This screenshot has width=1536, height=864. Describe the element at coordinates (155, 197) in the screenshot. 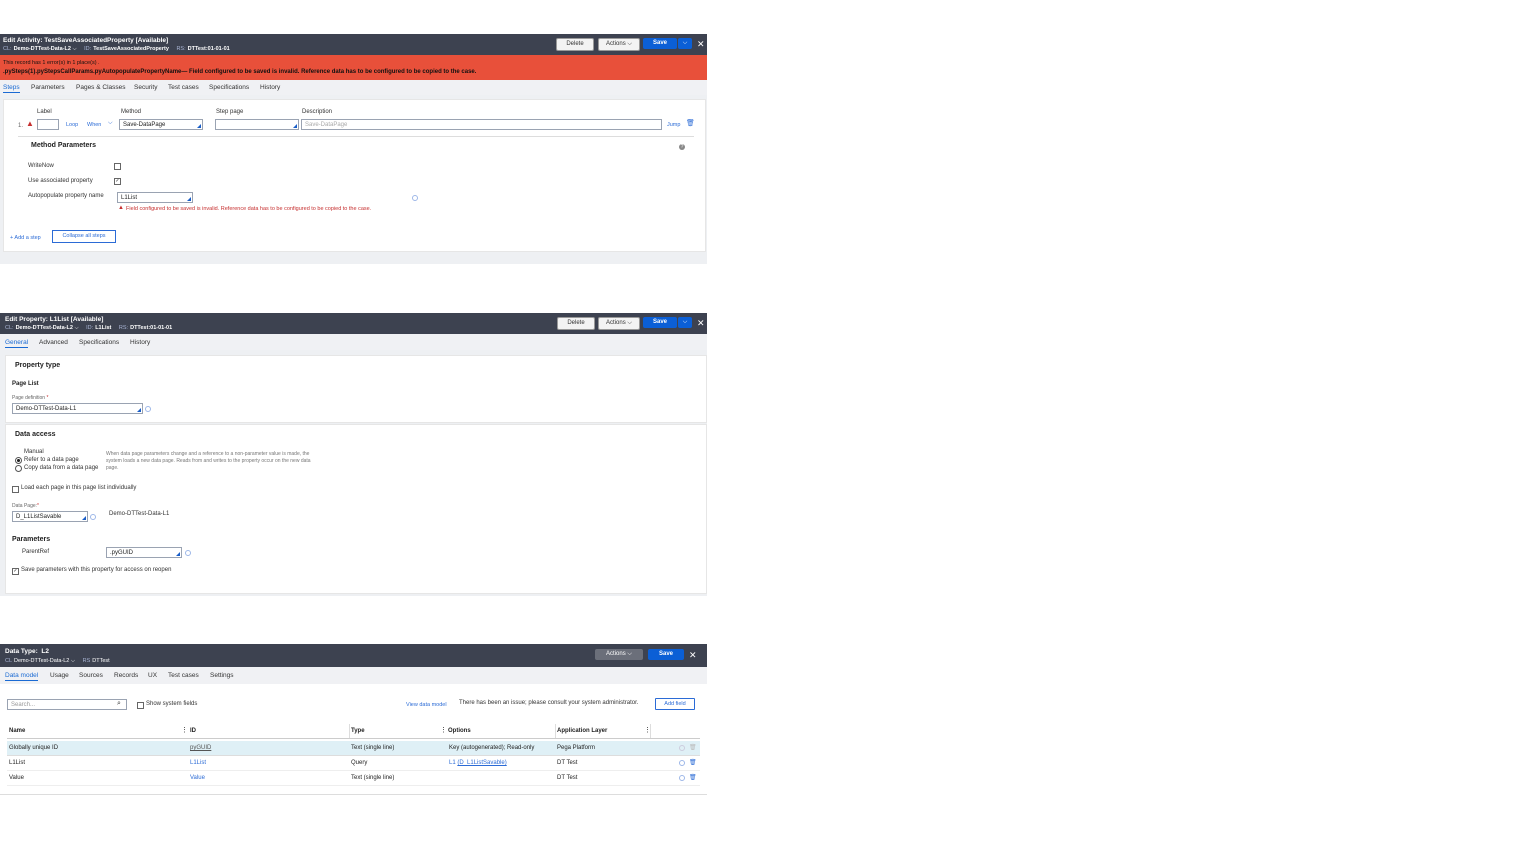

I see `autopop-input: L1List` at that location.